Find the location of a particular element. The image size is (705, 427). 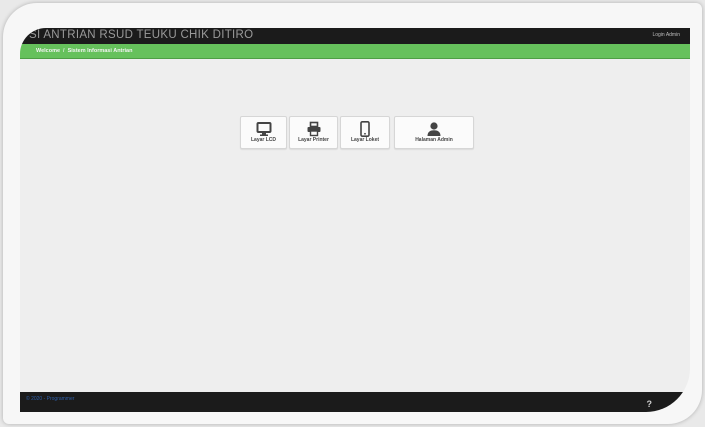

layar-lcd-button: Layar LCD is located at coordinates (263, 132).